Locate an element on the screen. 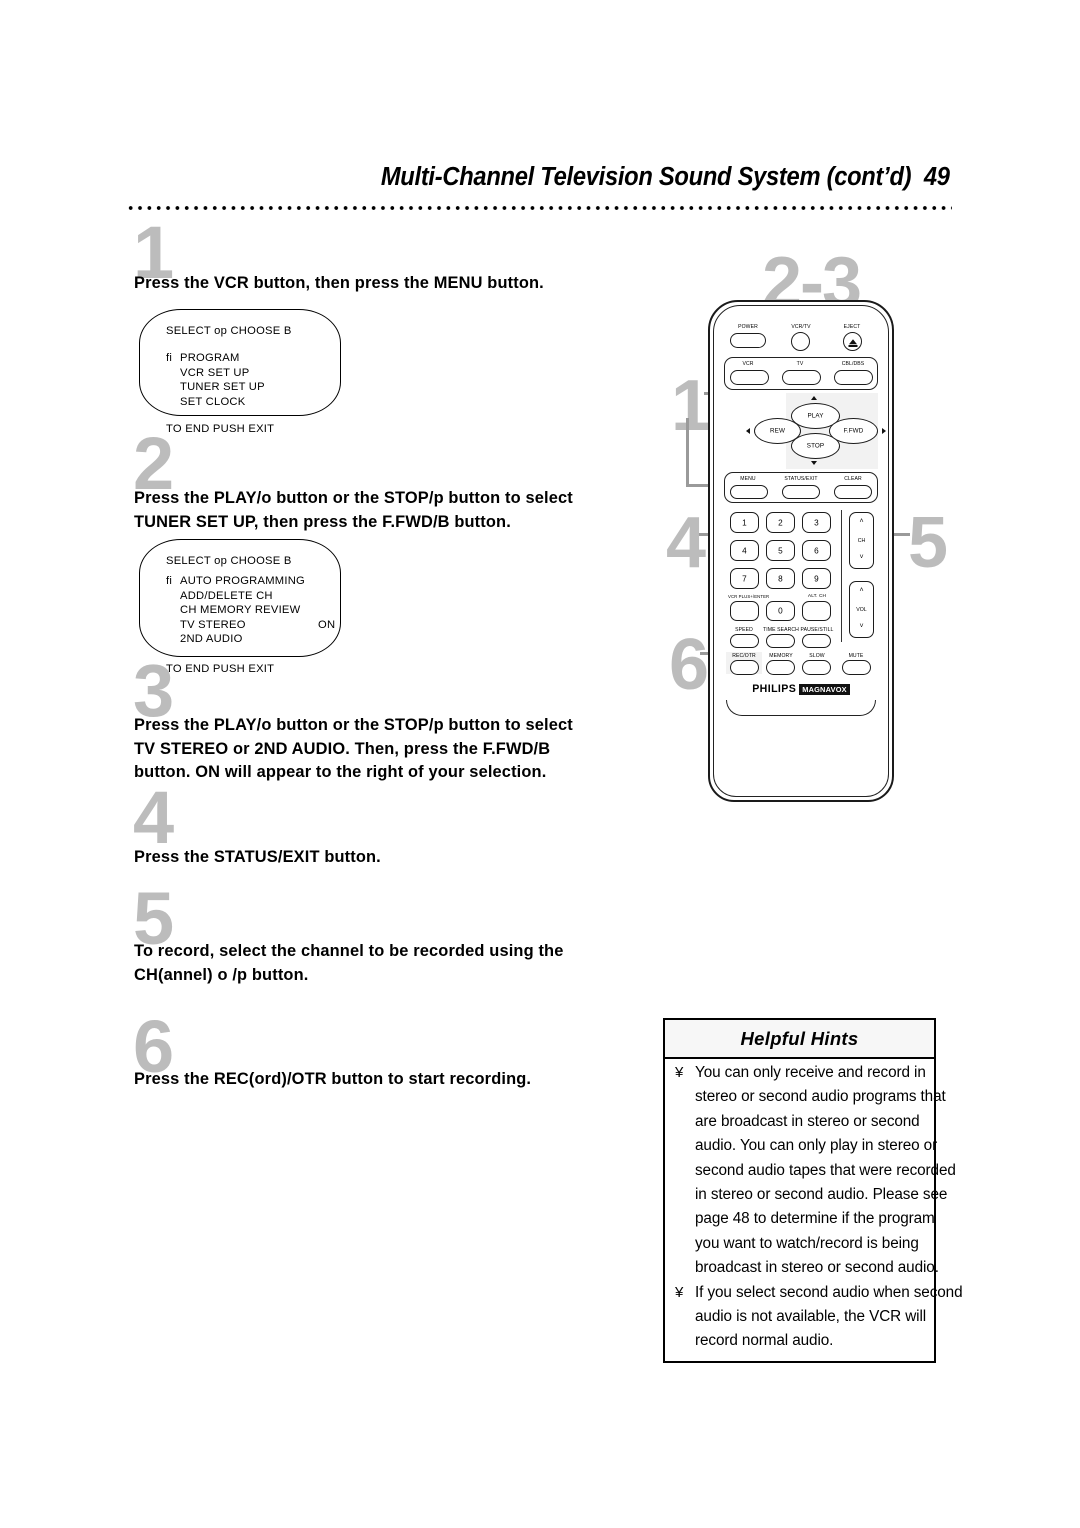 Image resolution: width=1080 pixels, height=1528 pixels. osd-menu-1-item: fi PROGRAM is located at coordinates (229, 358).